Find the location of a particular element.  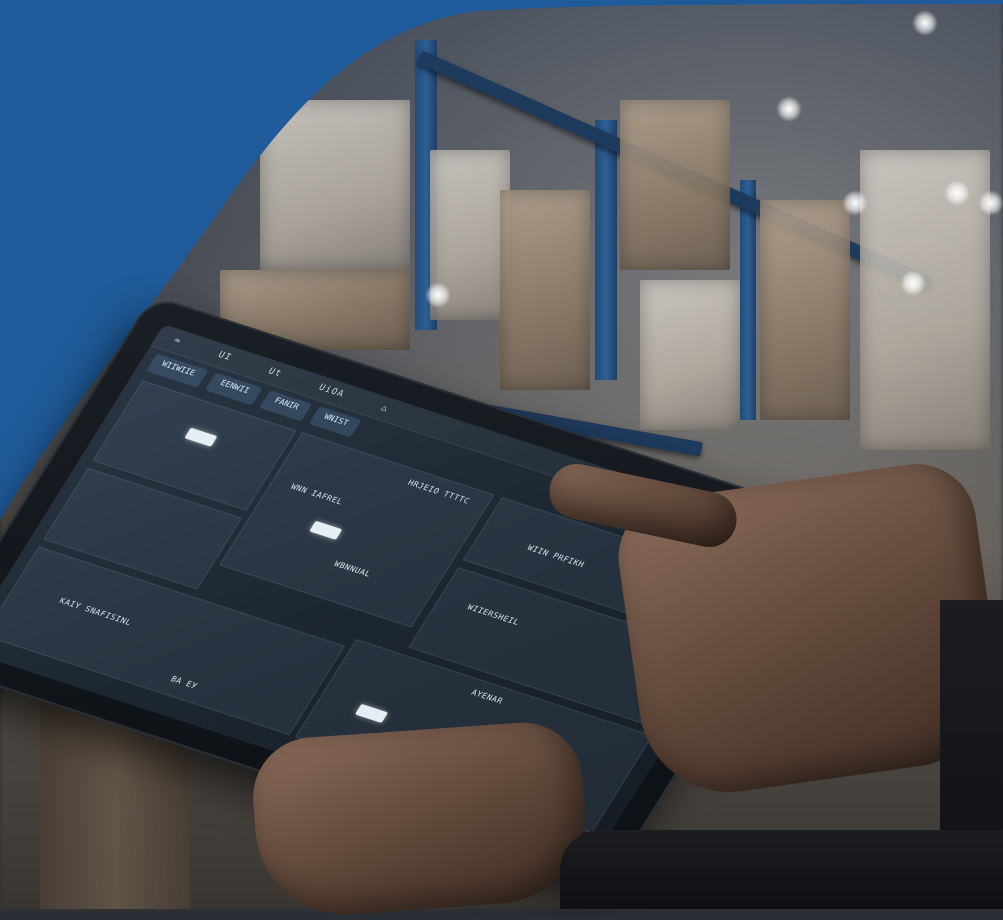

left-hand is located at coordinates (420, 819).